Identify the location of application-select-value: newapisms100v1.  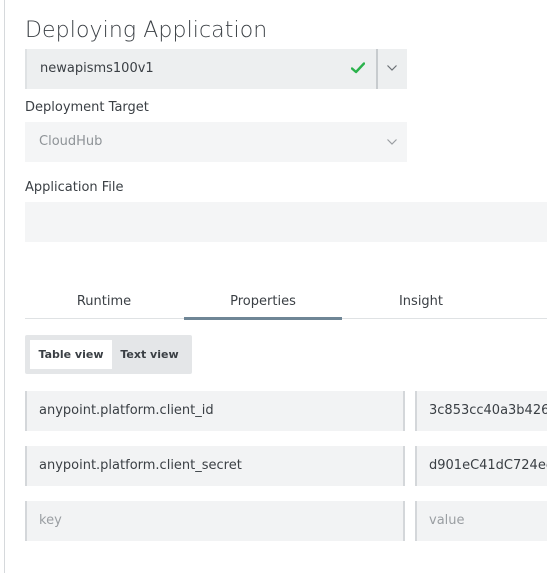
(97, 68).